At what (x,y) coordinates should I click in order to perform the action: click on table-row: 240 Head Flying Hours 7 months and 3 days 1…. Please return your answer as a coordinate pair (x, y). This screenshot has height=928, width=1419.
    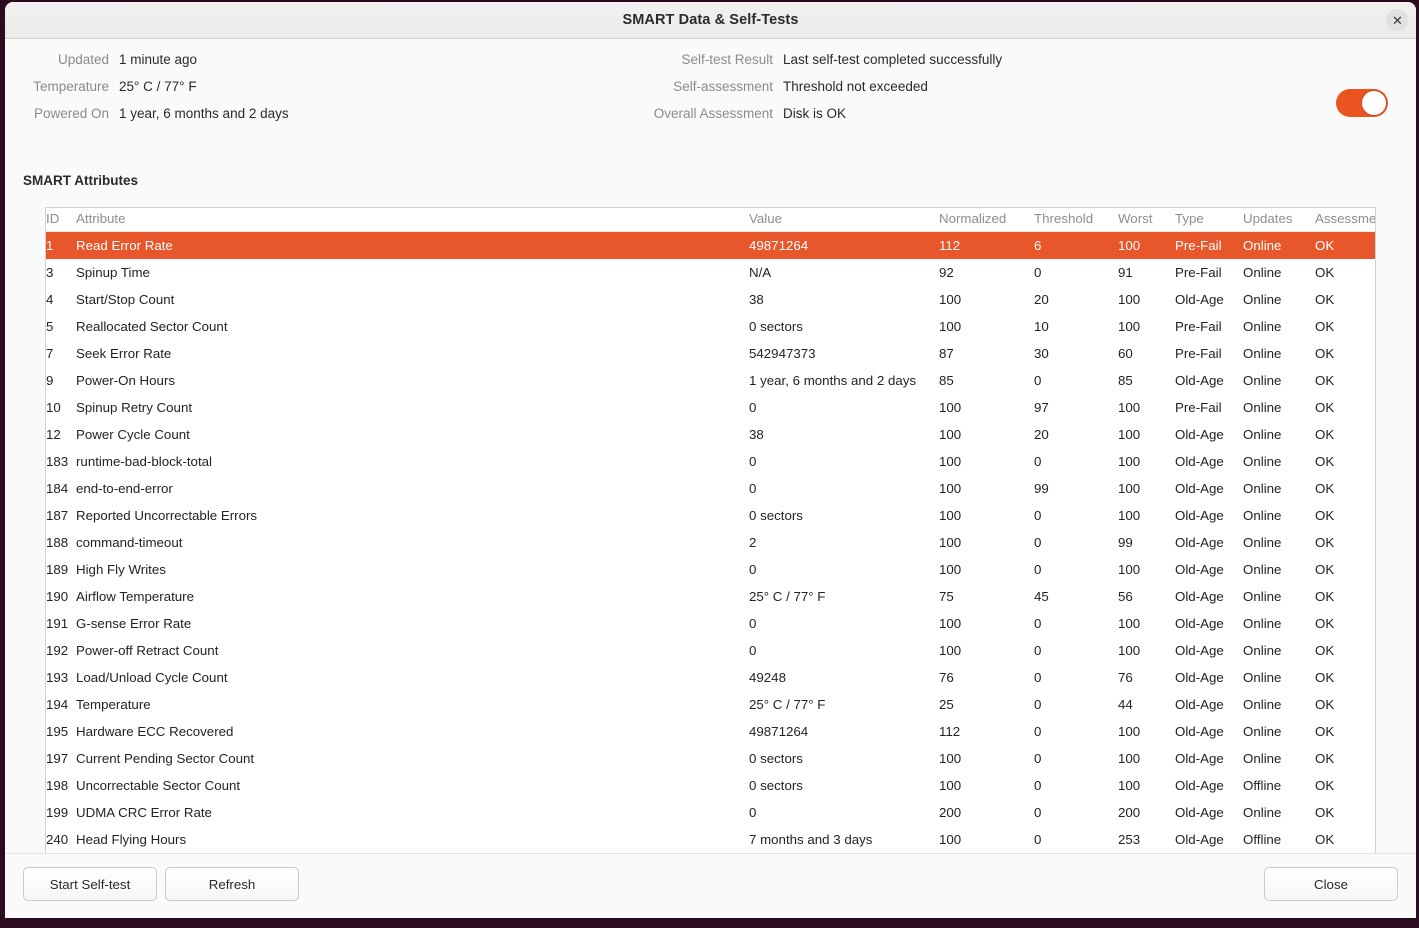
    Looking at the image, I should click on (710, 839).